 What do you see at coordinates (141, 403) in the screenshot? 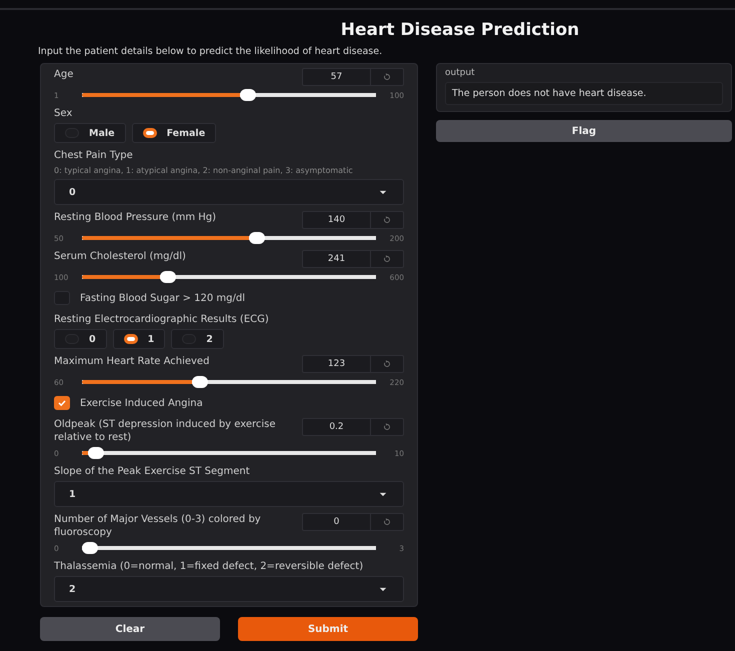
I see `checkbox-label: Exercise Induced Angina` at bounding box center [141, 403].